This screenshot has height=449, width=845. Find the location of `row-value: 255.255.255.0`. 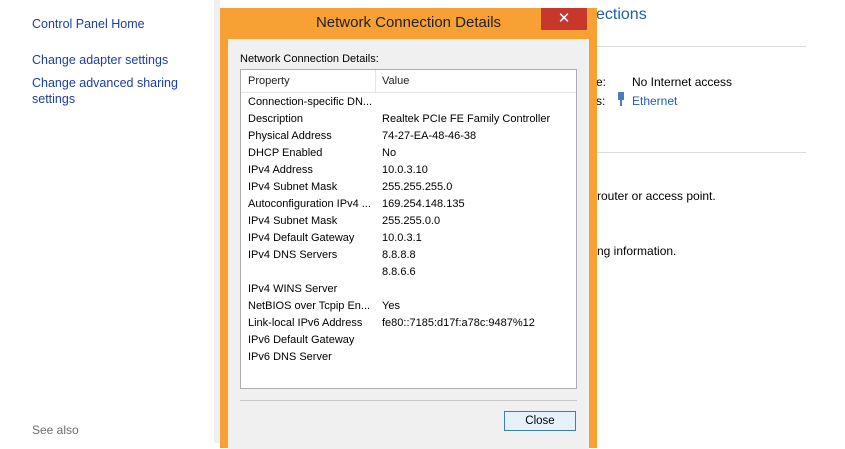

row-value: 255.255.255.0 is located at coordinates (417, 187).